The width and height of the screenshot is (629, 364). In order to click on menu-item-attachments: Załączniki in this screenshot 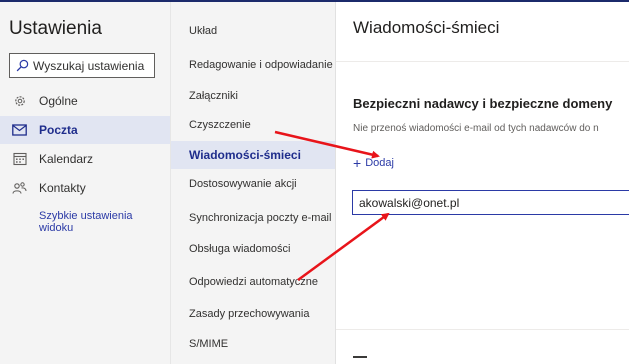, I will do `click(253, 96)`.